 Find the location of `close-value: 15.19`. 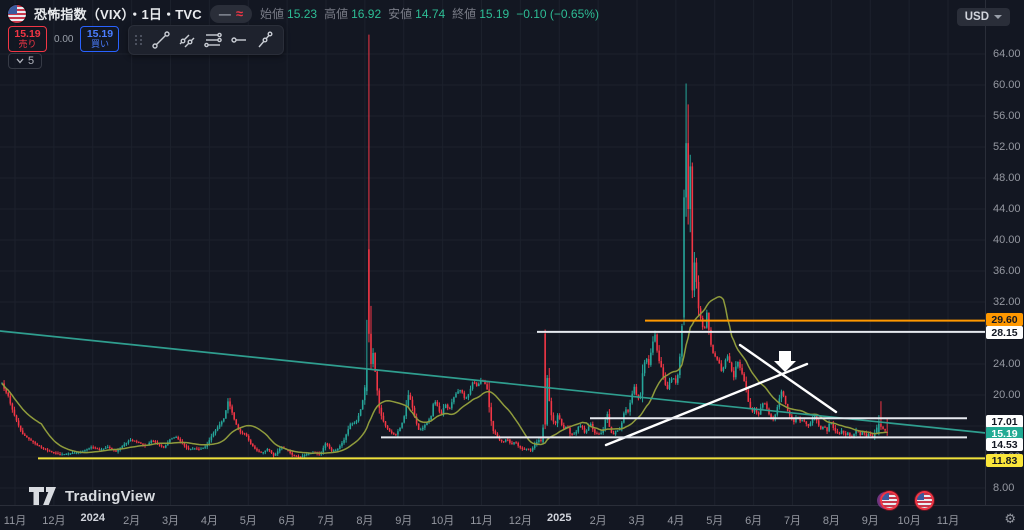

close-value: 15.19 is located at coordinates (494, 13).